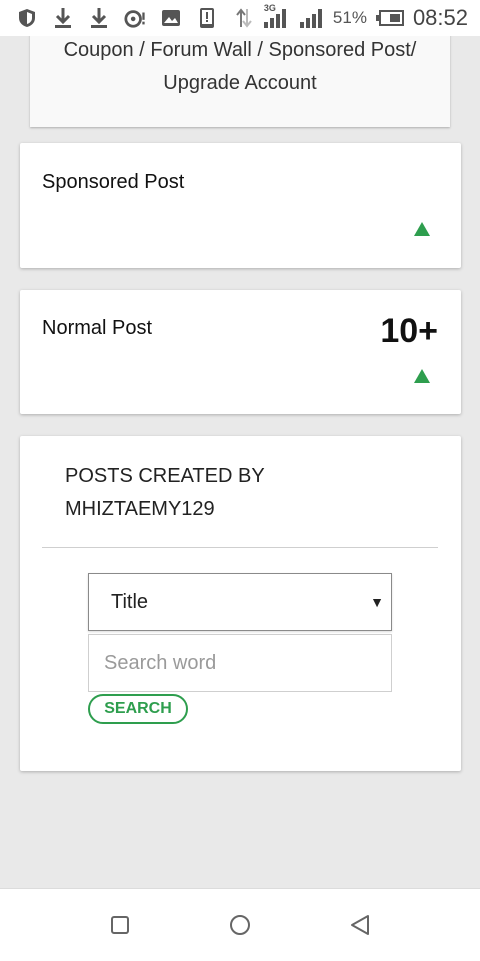 The image size is (480, 961). Describe the element at coordinates (97, 328) in the screenshot. I see `normal-post-title: Normal Post` at that location.